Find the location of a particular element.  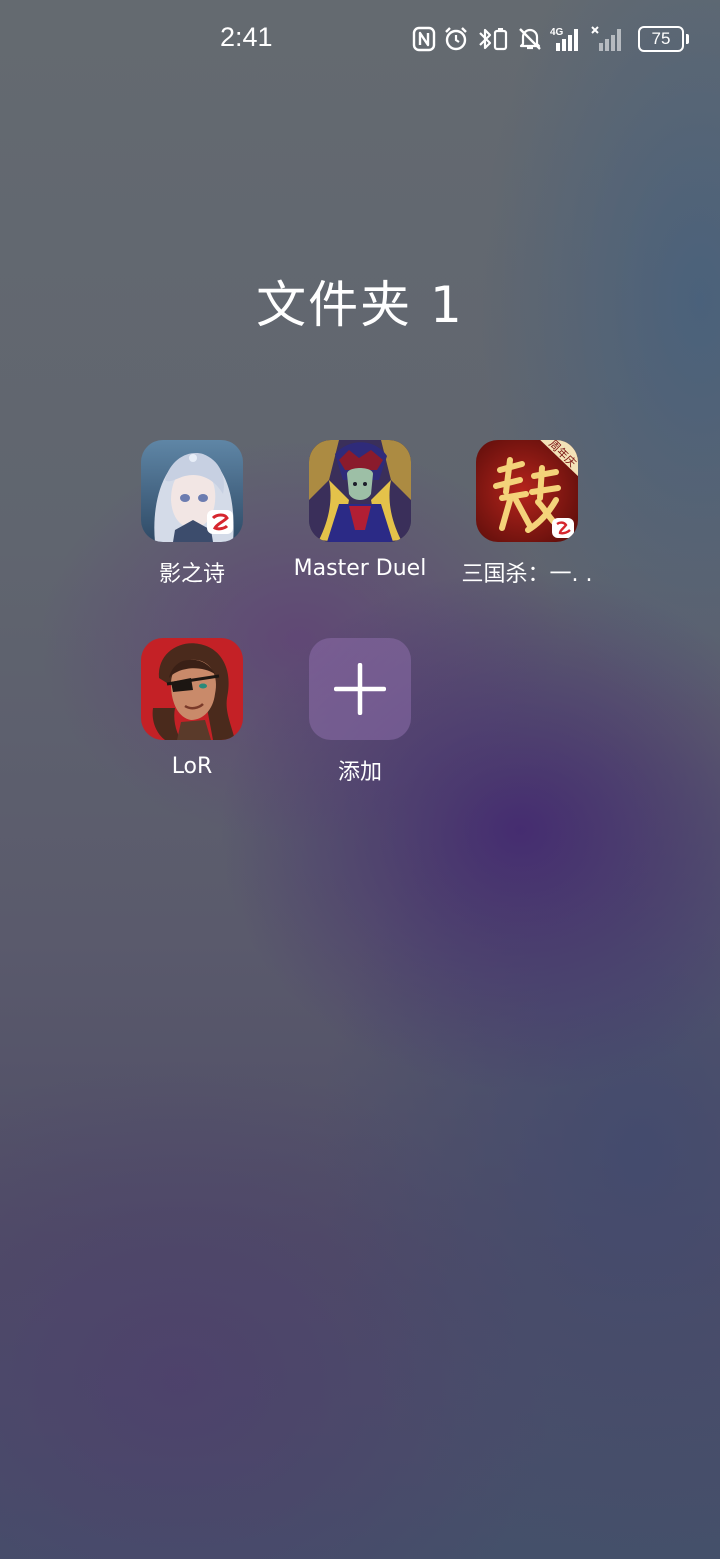

master-duel-icon is located at coordinates (360, 491).